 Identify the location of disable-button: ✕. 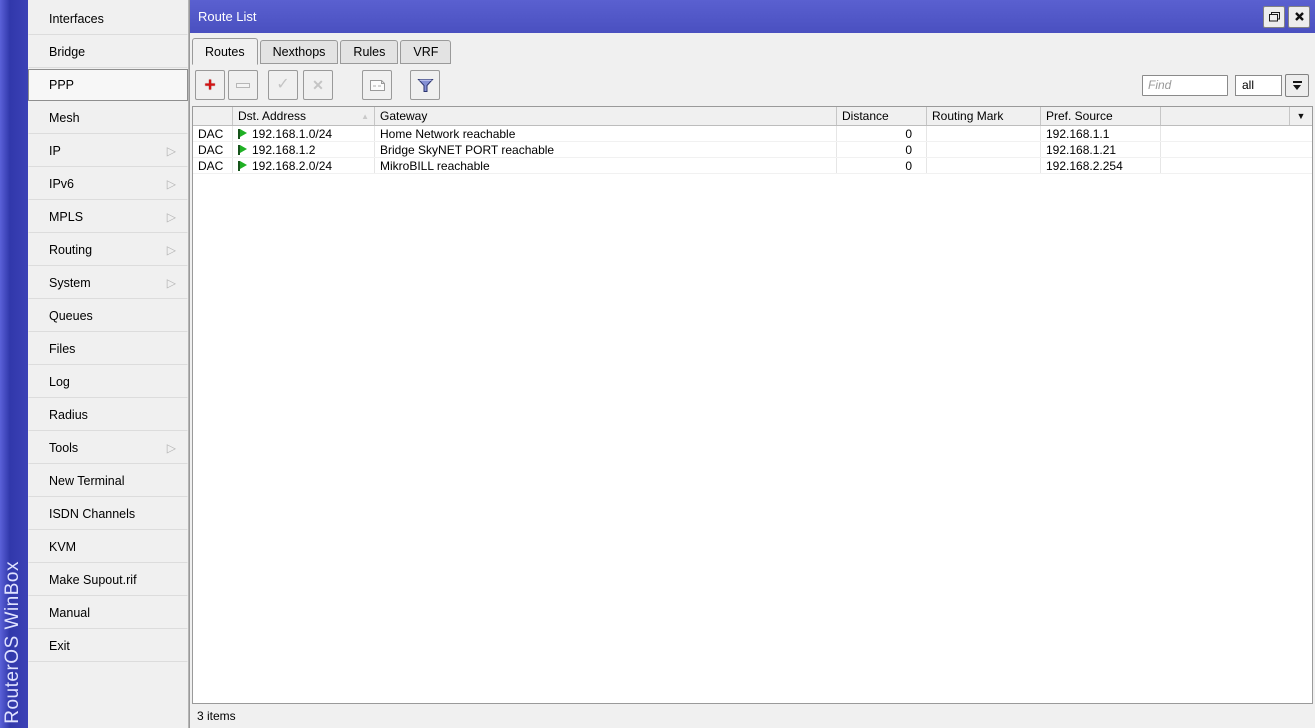
(318, 85).